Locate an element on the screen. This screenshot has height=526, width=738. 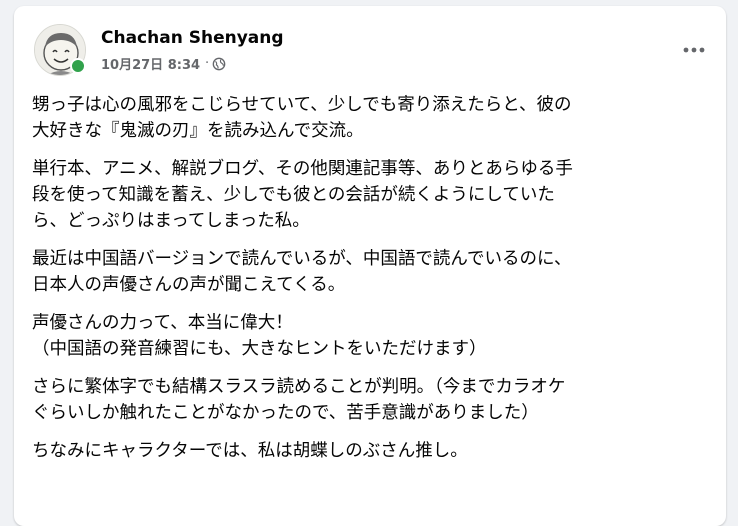
author-name: Chachan Shenyang is located at coordinates (192, 38).